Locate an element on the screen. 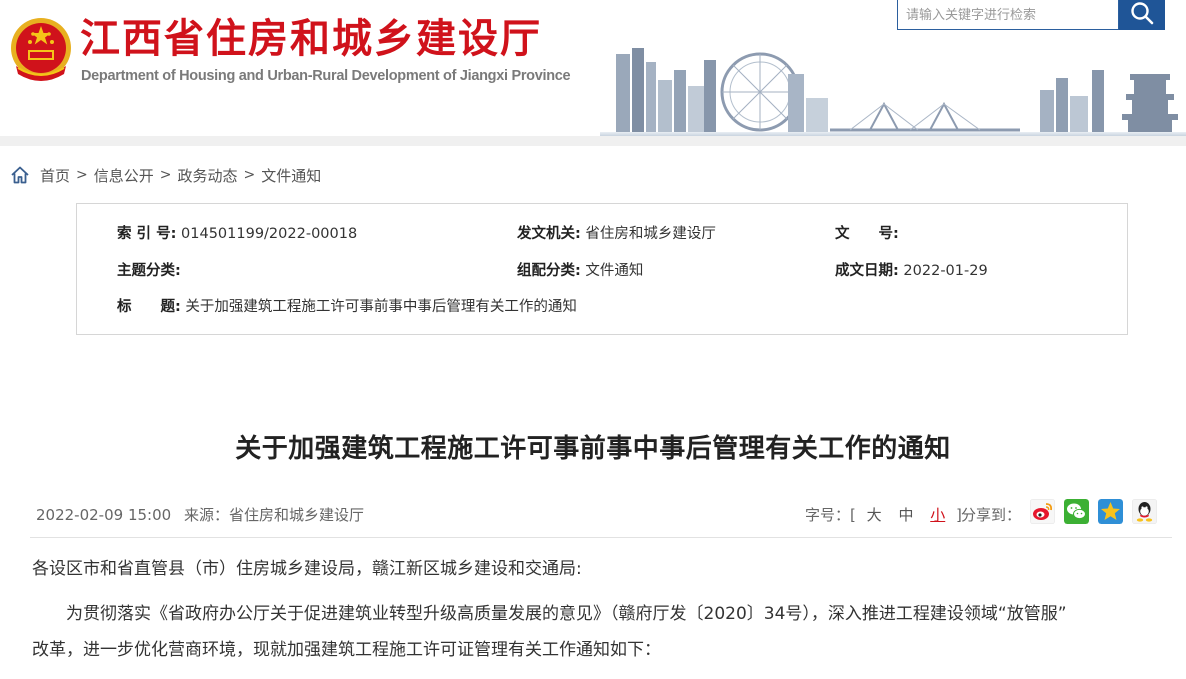 This screenshot has height=679, width=1186. weibo-icon is located at coordinates (1042, 511).